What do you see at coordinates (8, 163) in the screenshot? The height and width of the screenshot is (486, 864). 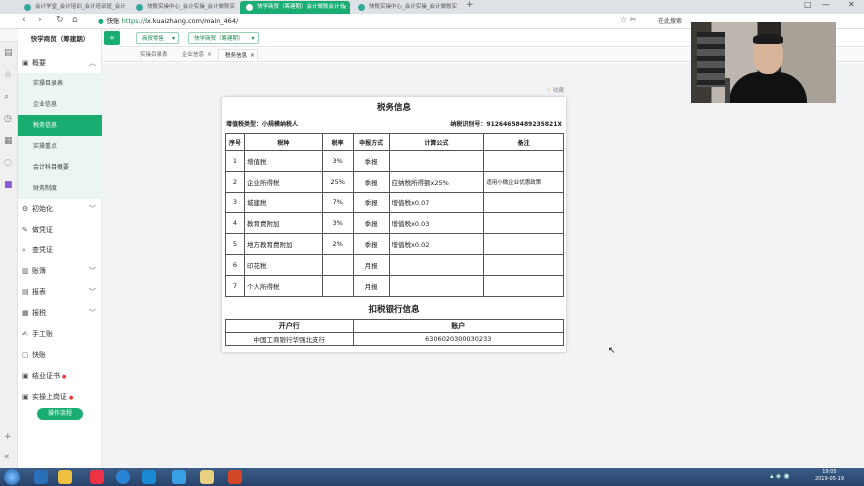 I see `chat-icon: ◌` at bounding box center [8, 163].